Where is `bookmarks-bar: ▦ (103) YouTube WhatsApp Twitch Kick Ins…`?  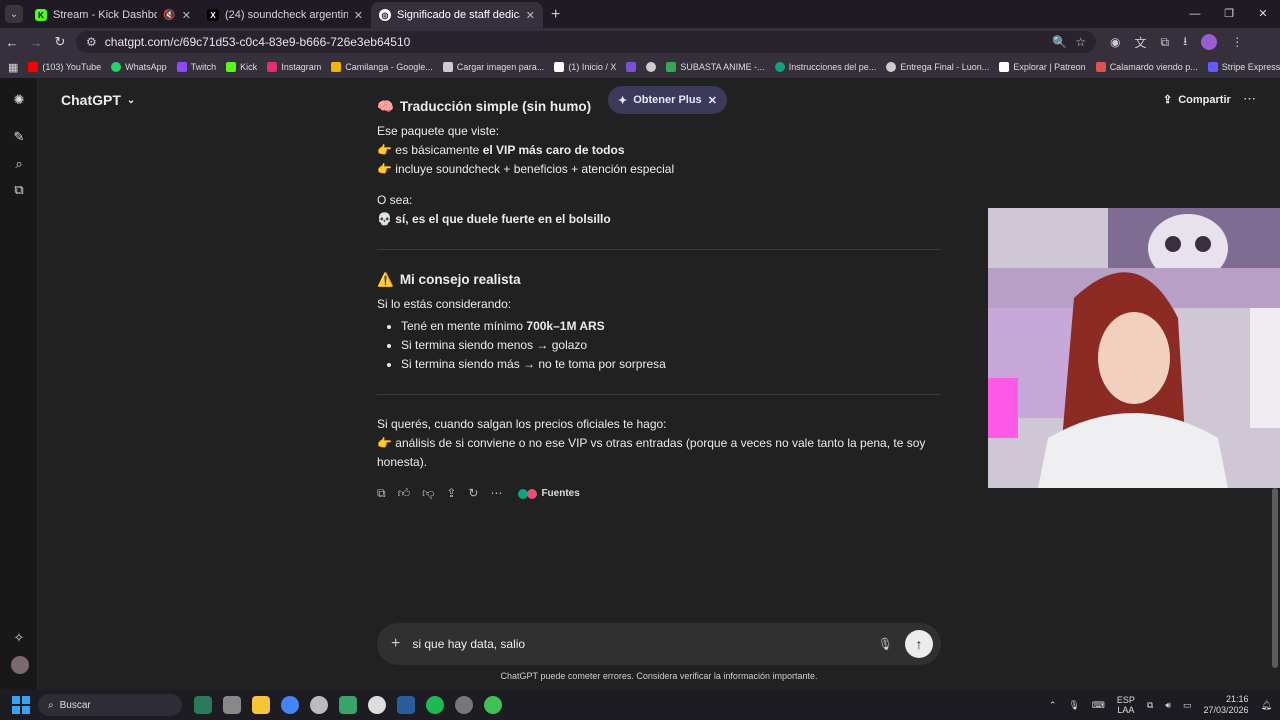 bookmarks-bar: ▦ (103) YouTube WhatsApp Twitch Kick Ins… is located at coordinates (640, 67).